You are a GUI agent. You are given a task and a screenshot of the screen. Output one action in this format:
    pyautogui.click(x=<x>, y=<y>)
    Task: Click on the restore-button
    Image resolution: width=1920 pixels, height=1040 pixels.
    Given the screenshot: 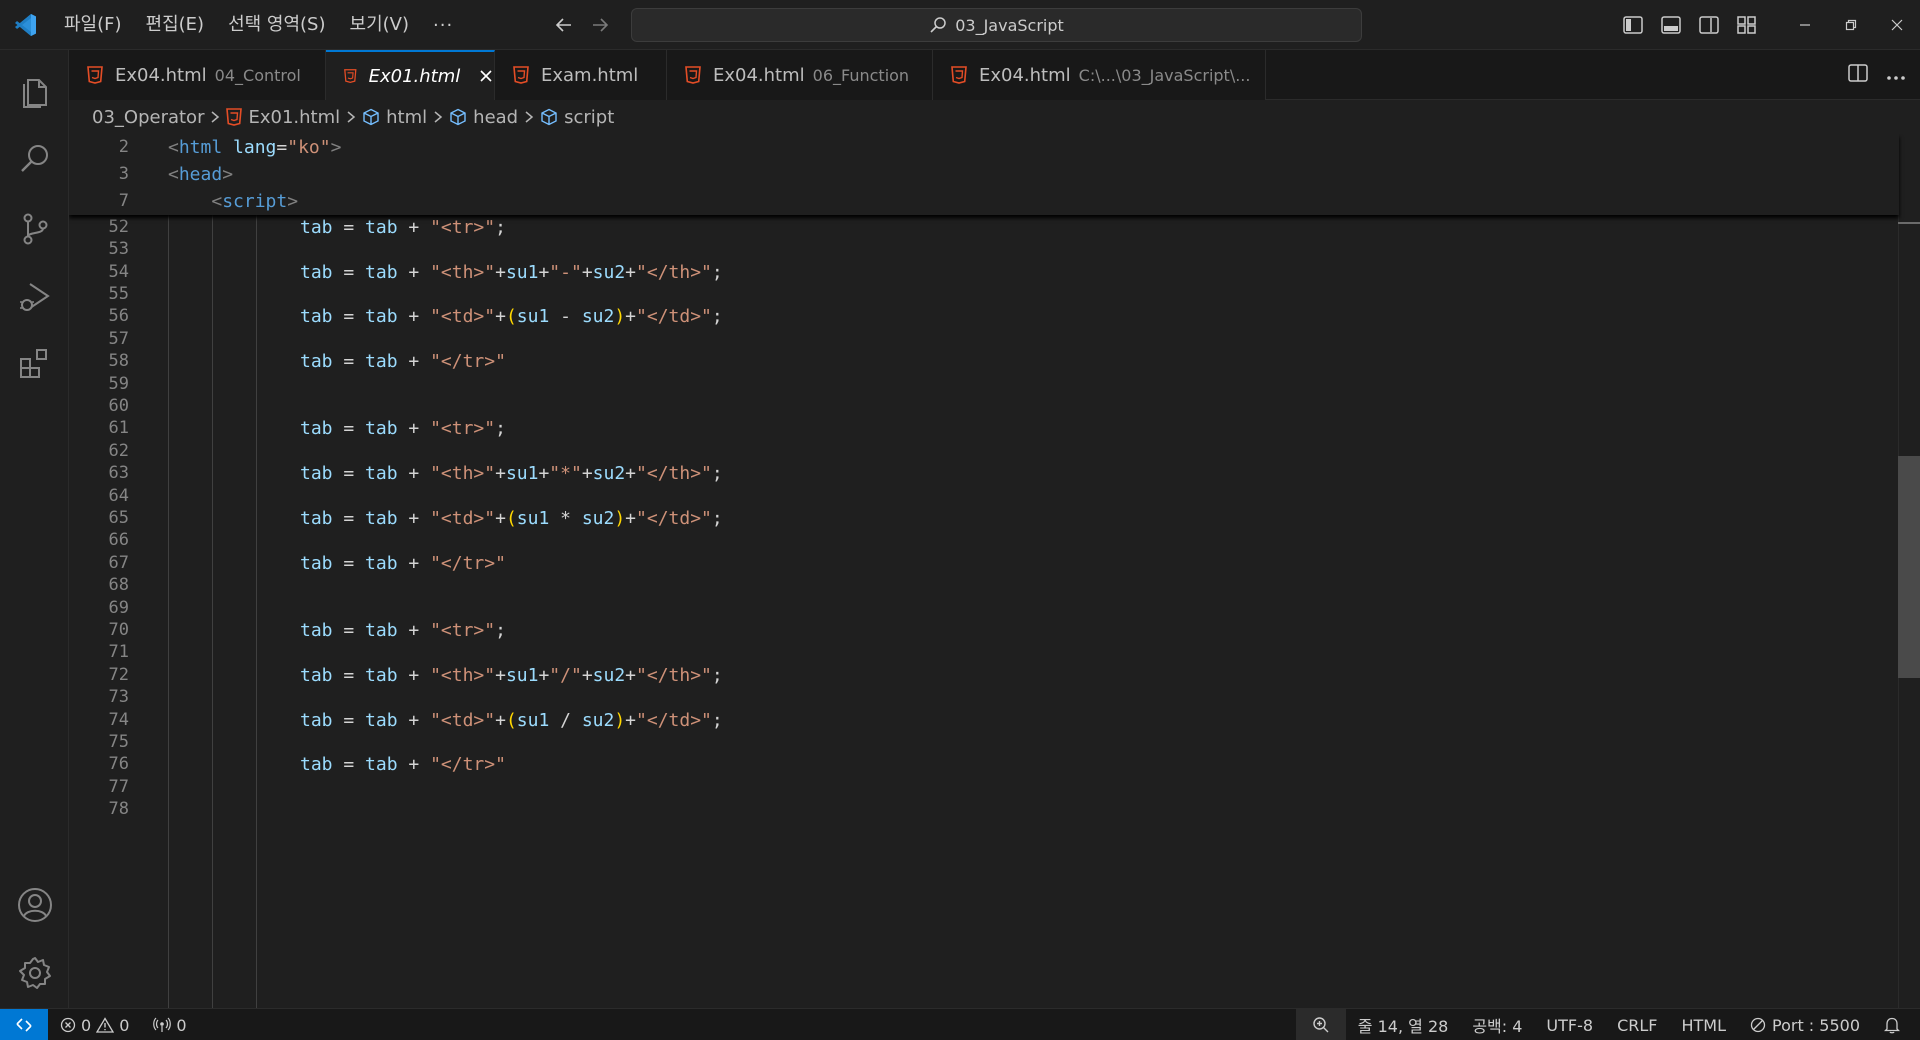 What is the action you would take?
    pyautogui.click(x=1851, y=25)
    